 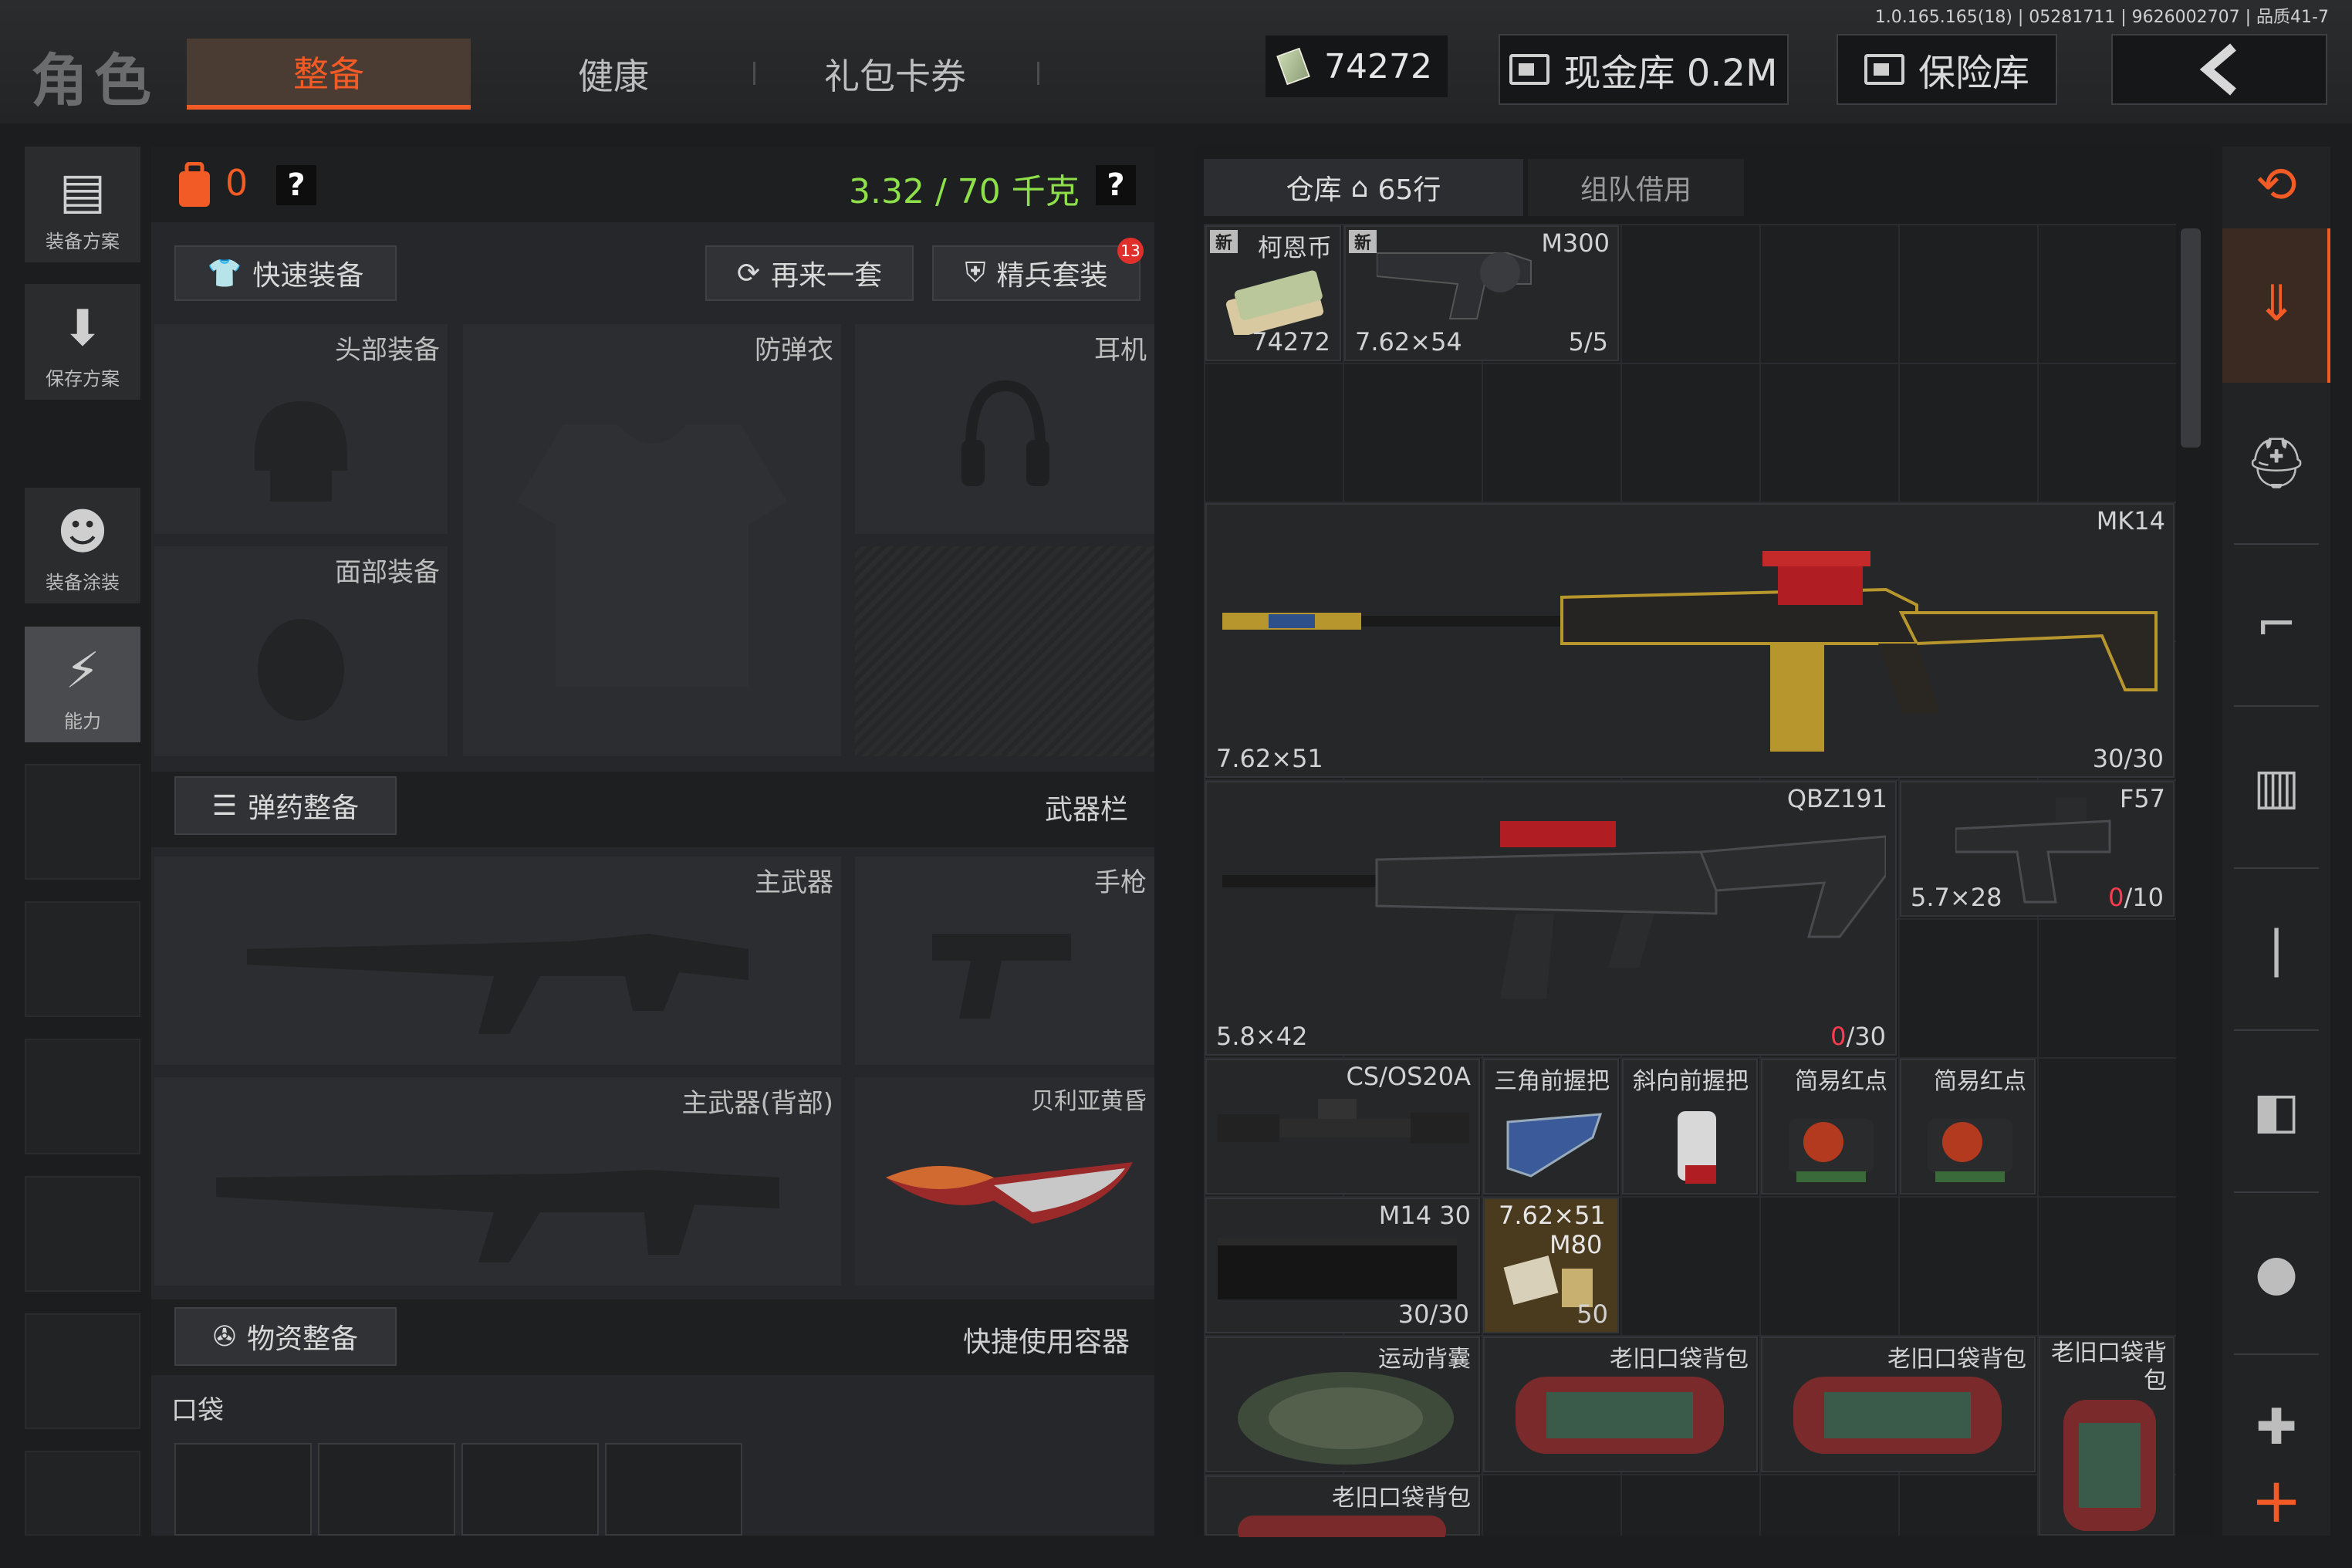 I want to click on tab-warehouse: 仓库 ⌂ 65行, so click(x=1363, y=187).